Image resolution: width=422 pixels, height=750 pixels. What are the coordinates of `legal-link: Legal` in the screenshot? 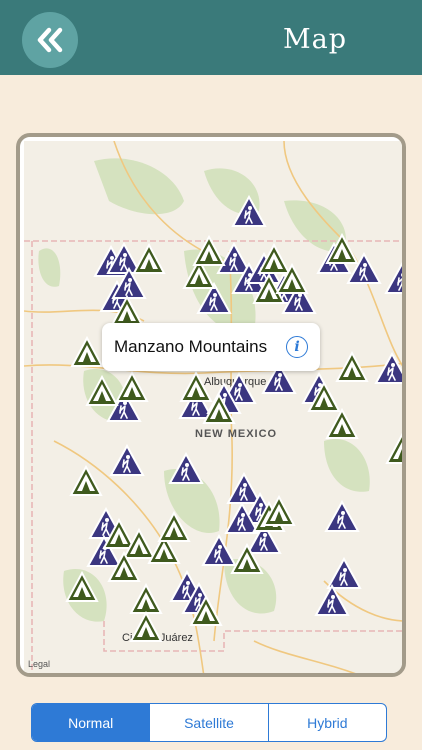 It's located at (39, 664).